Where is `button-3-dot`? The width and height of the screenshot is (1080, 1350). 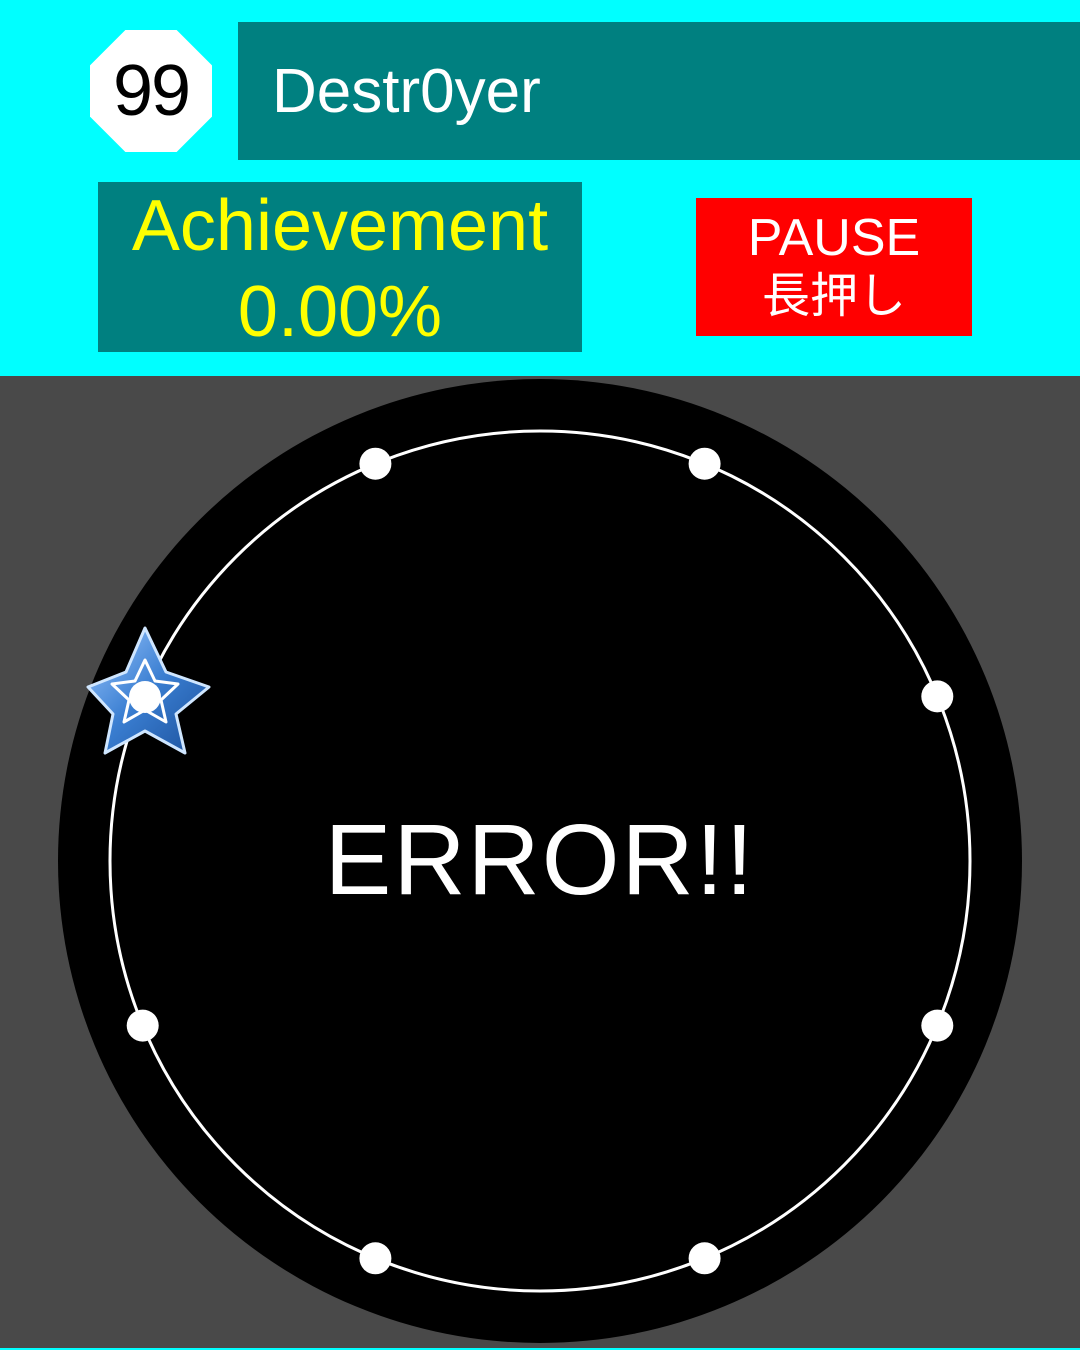
button-3-dot is located at coordinates (937, 1025).